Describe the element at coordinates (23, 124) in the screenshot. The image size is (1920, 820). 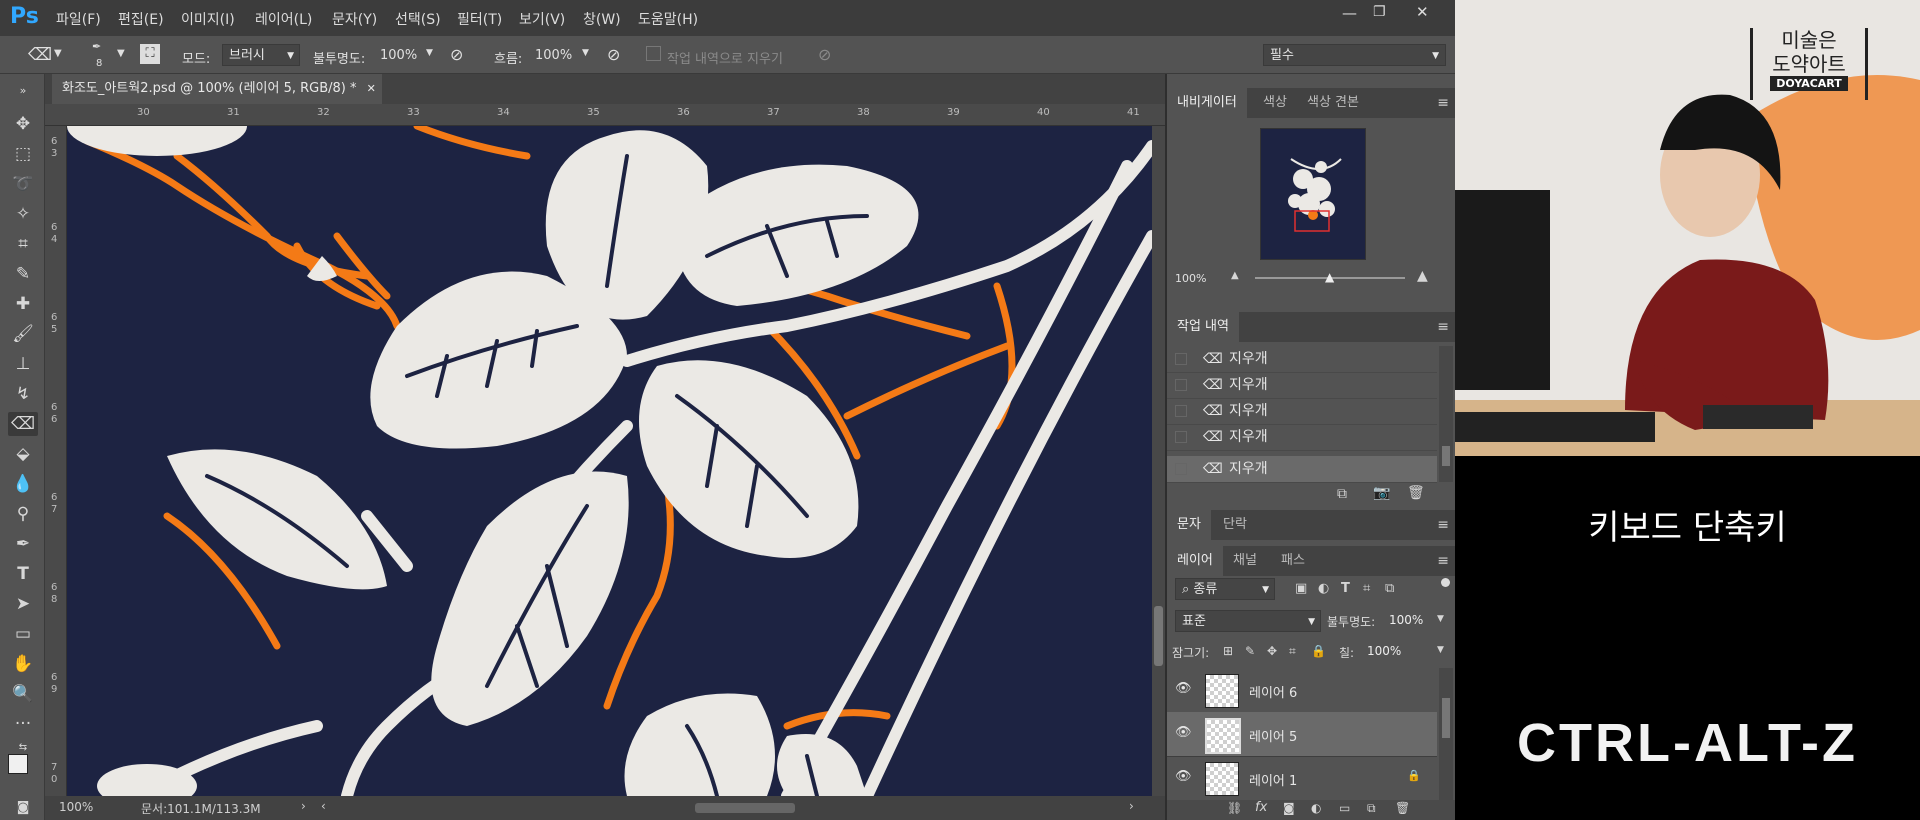
I see `move-tool-icon: ✥` at that location.